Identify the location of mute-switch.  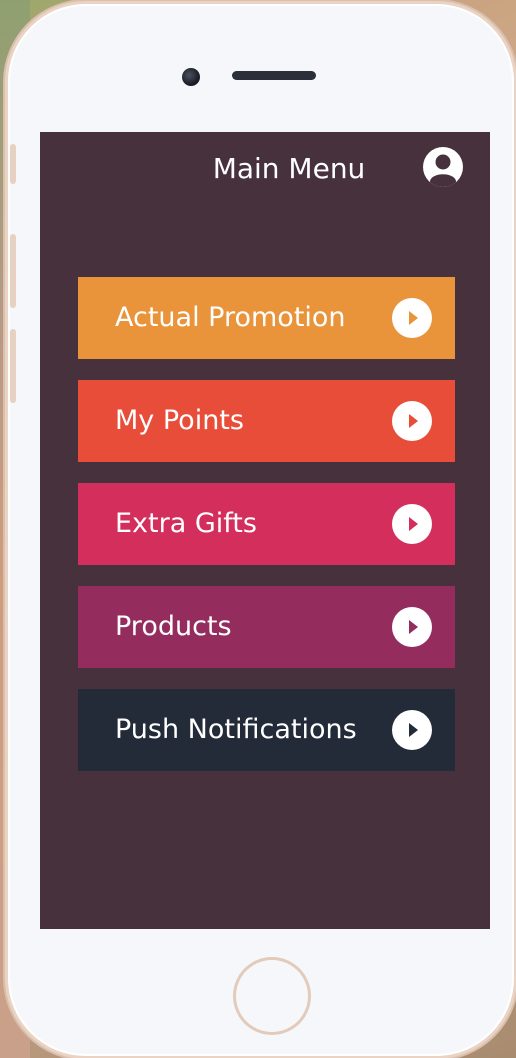
(13, 164).